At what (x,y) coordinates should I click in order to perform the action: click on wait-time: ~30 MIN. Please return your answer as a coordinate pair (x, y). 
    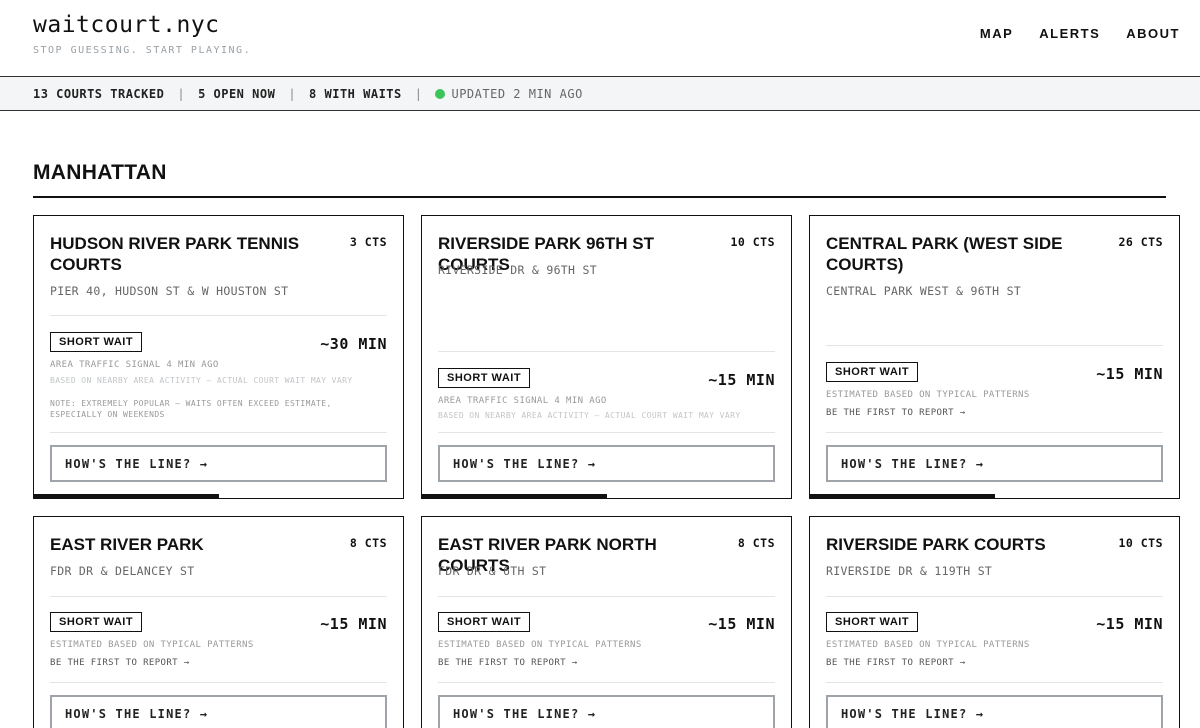
    Looking at the image, I should click on (353, 344).